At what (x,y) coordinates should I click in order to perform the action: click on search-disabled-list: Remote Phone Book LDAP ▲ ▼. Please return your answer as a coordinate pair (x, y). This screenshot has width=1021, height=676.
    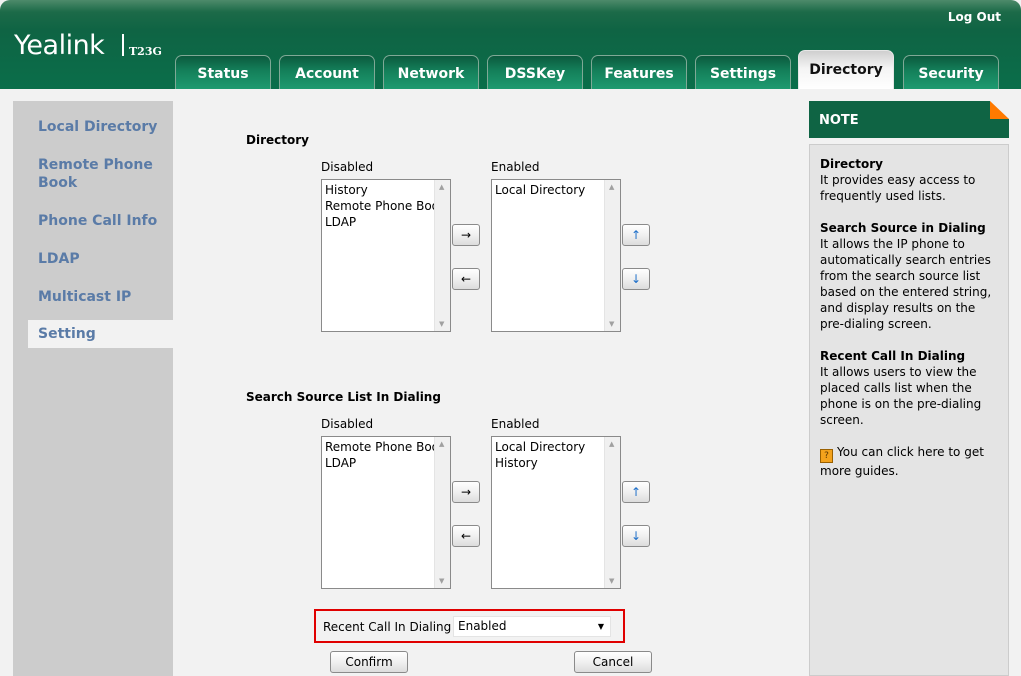
    Looking at the image, I should click on (386, 512).